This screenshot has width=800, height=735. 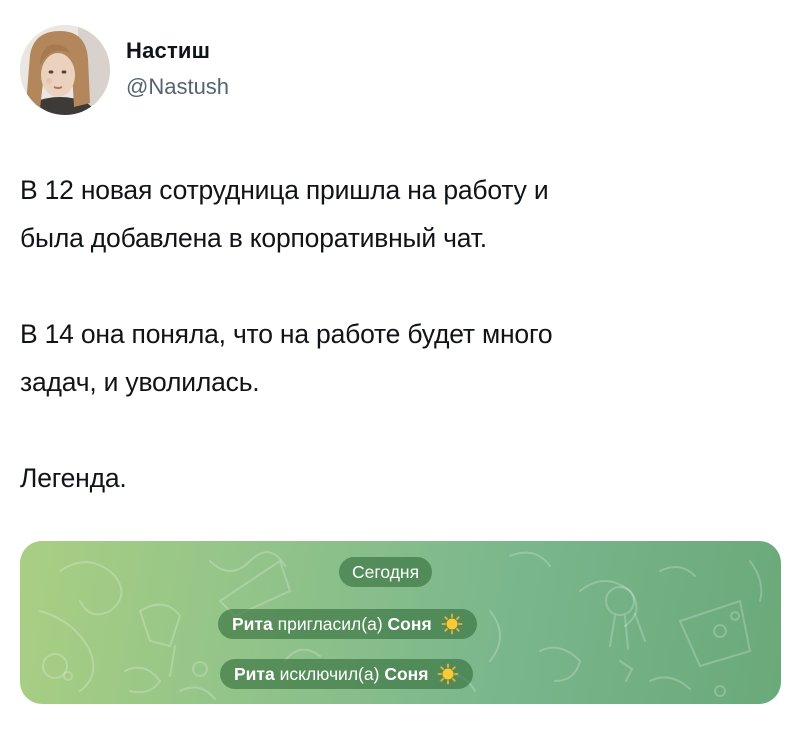 I want to click on service-message-remove: Рита исключил(а) Соня, so click(x=347, y=674).